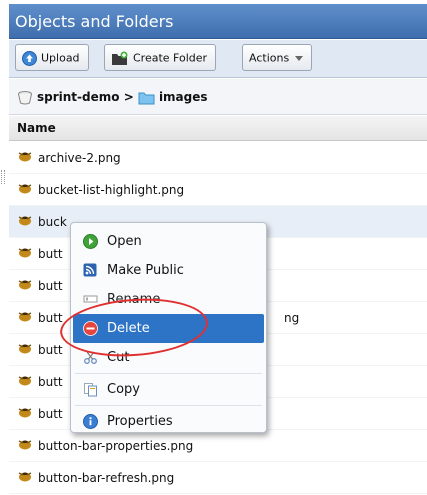 The height and width of the screenshot is (495, 427). I want to click on menu-item-rename: Rename, so click(168, 299).